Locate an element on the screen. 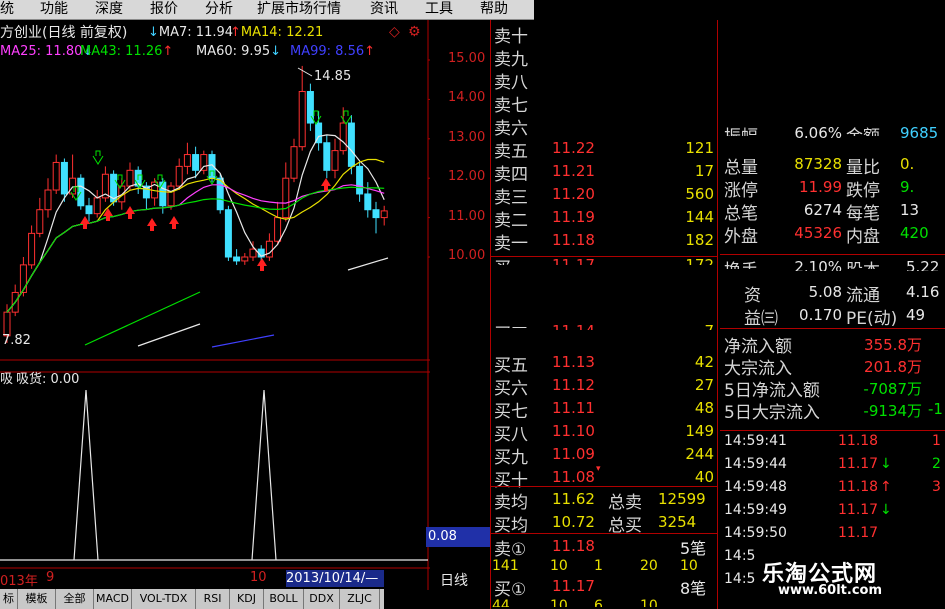 Image resolution: width=945 pixels, height=609 pixels. tab-boll: BOLL is located at coordinates (284, 599).